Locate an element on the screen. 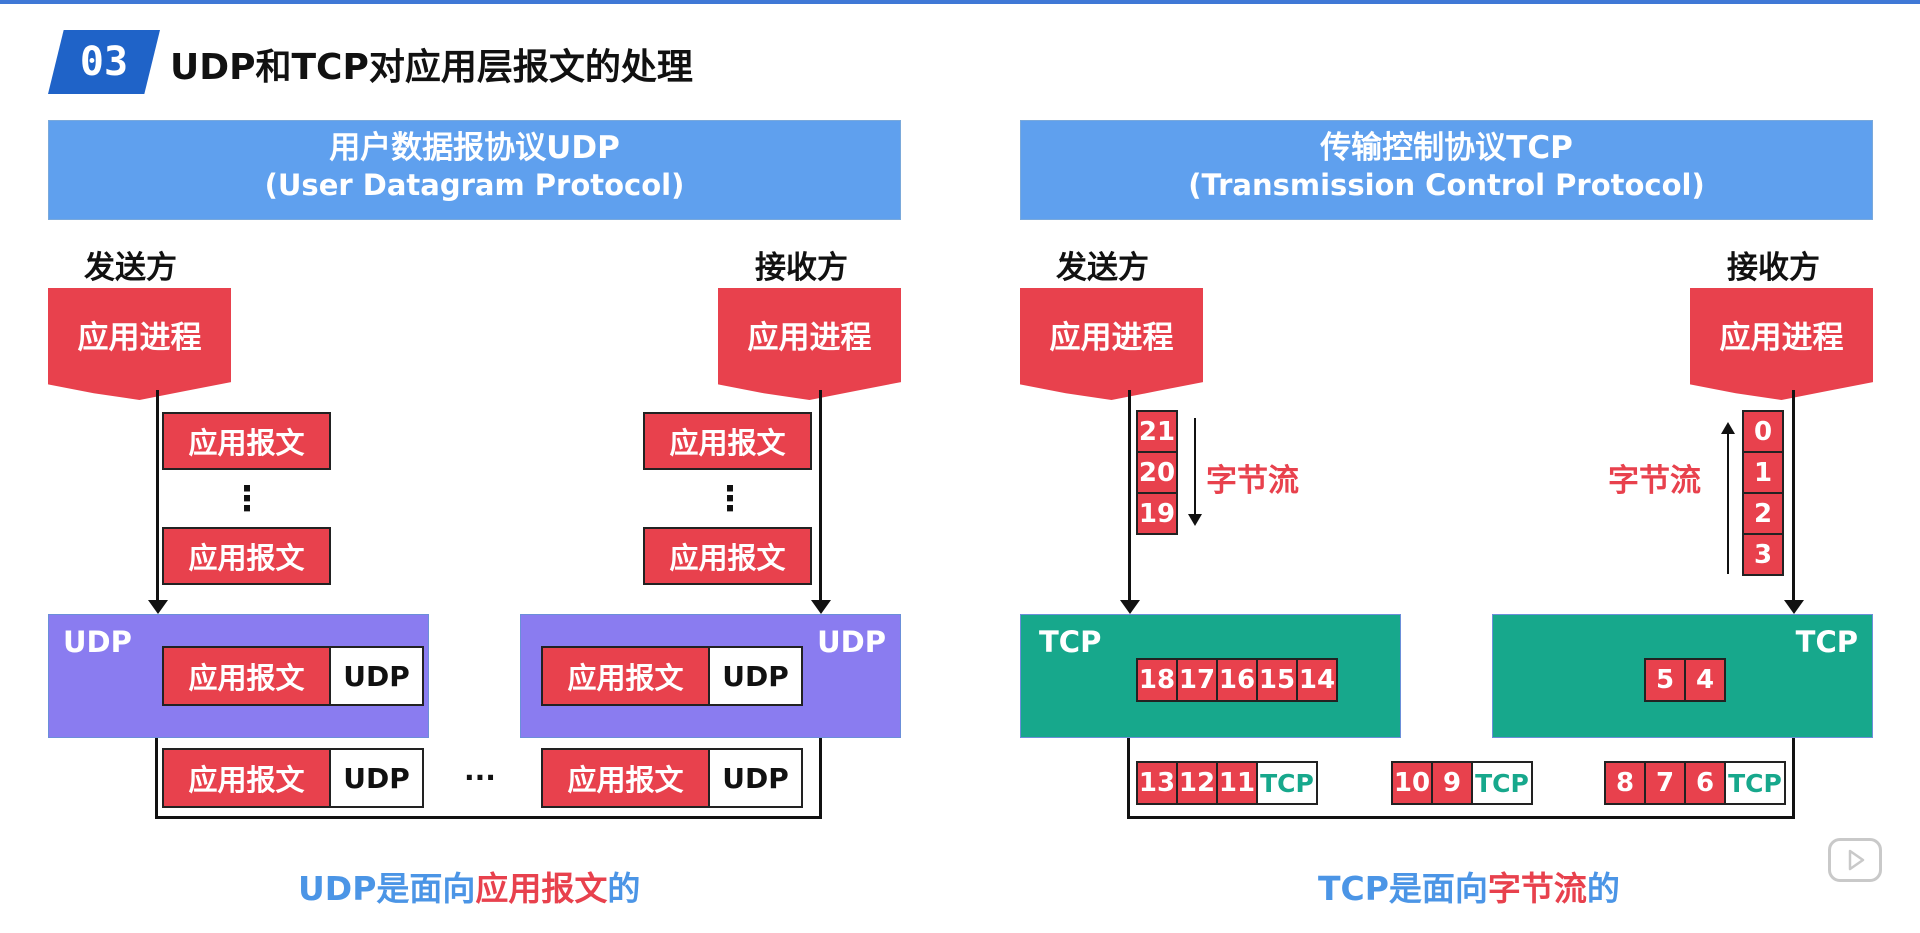 The width and height of the screenshot is (1920, 933). tcp-segment-1-byte: 13 is located at coordinates (1157, 783).